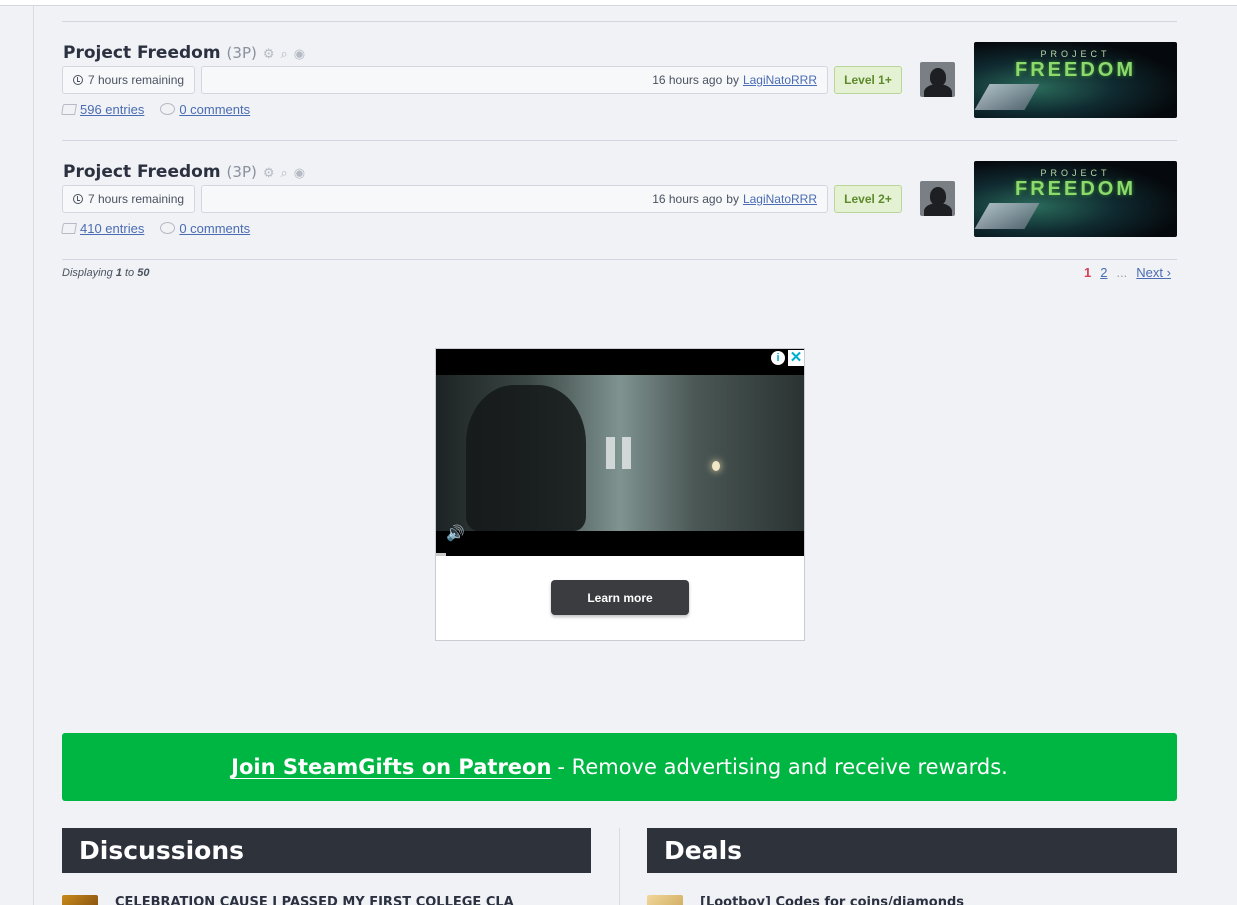 This screenshot has width=1237, height=905. What do you see at coordinates (912, 850) in the screenshot?
I see `deals-heading: Deals` at bounding box center [912, 850].